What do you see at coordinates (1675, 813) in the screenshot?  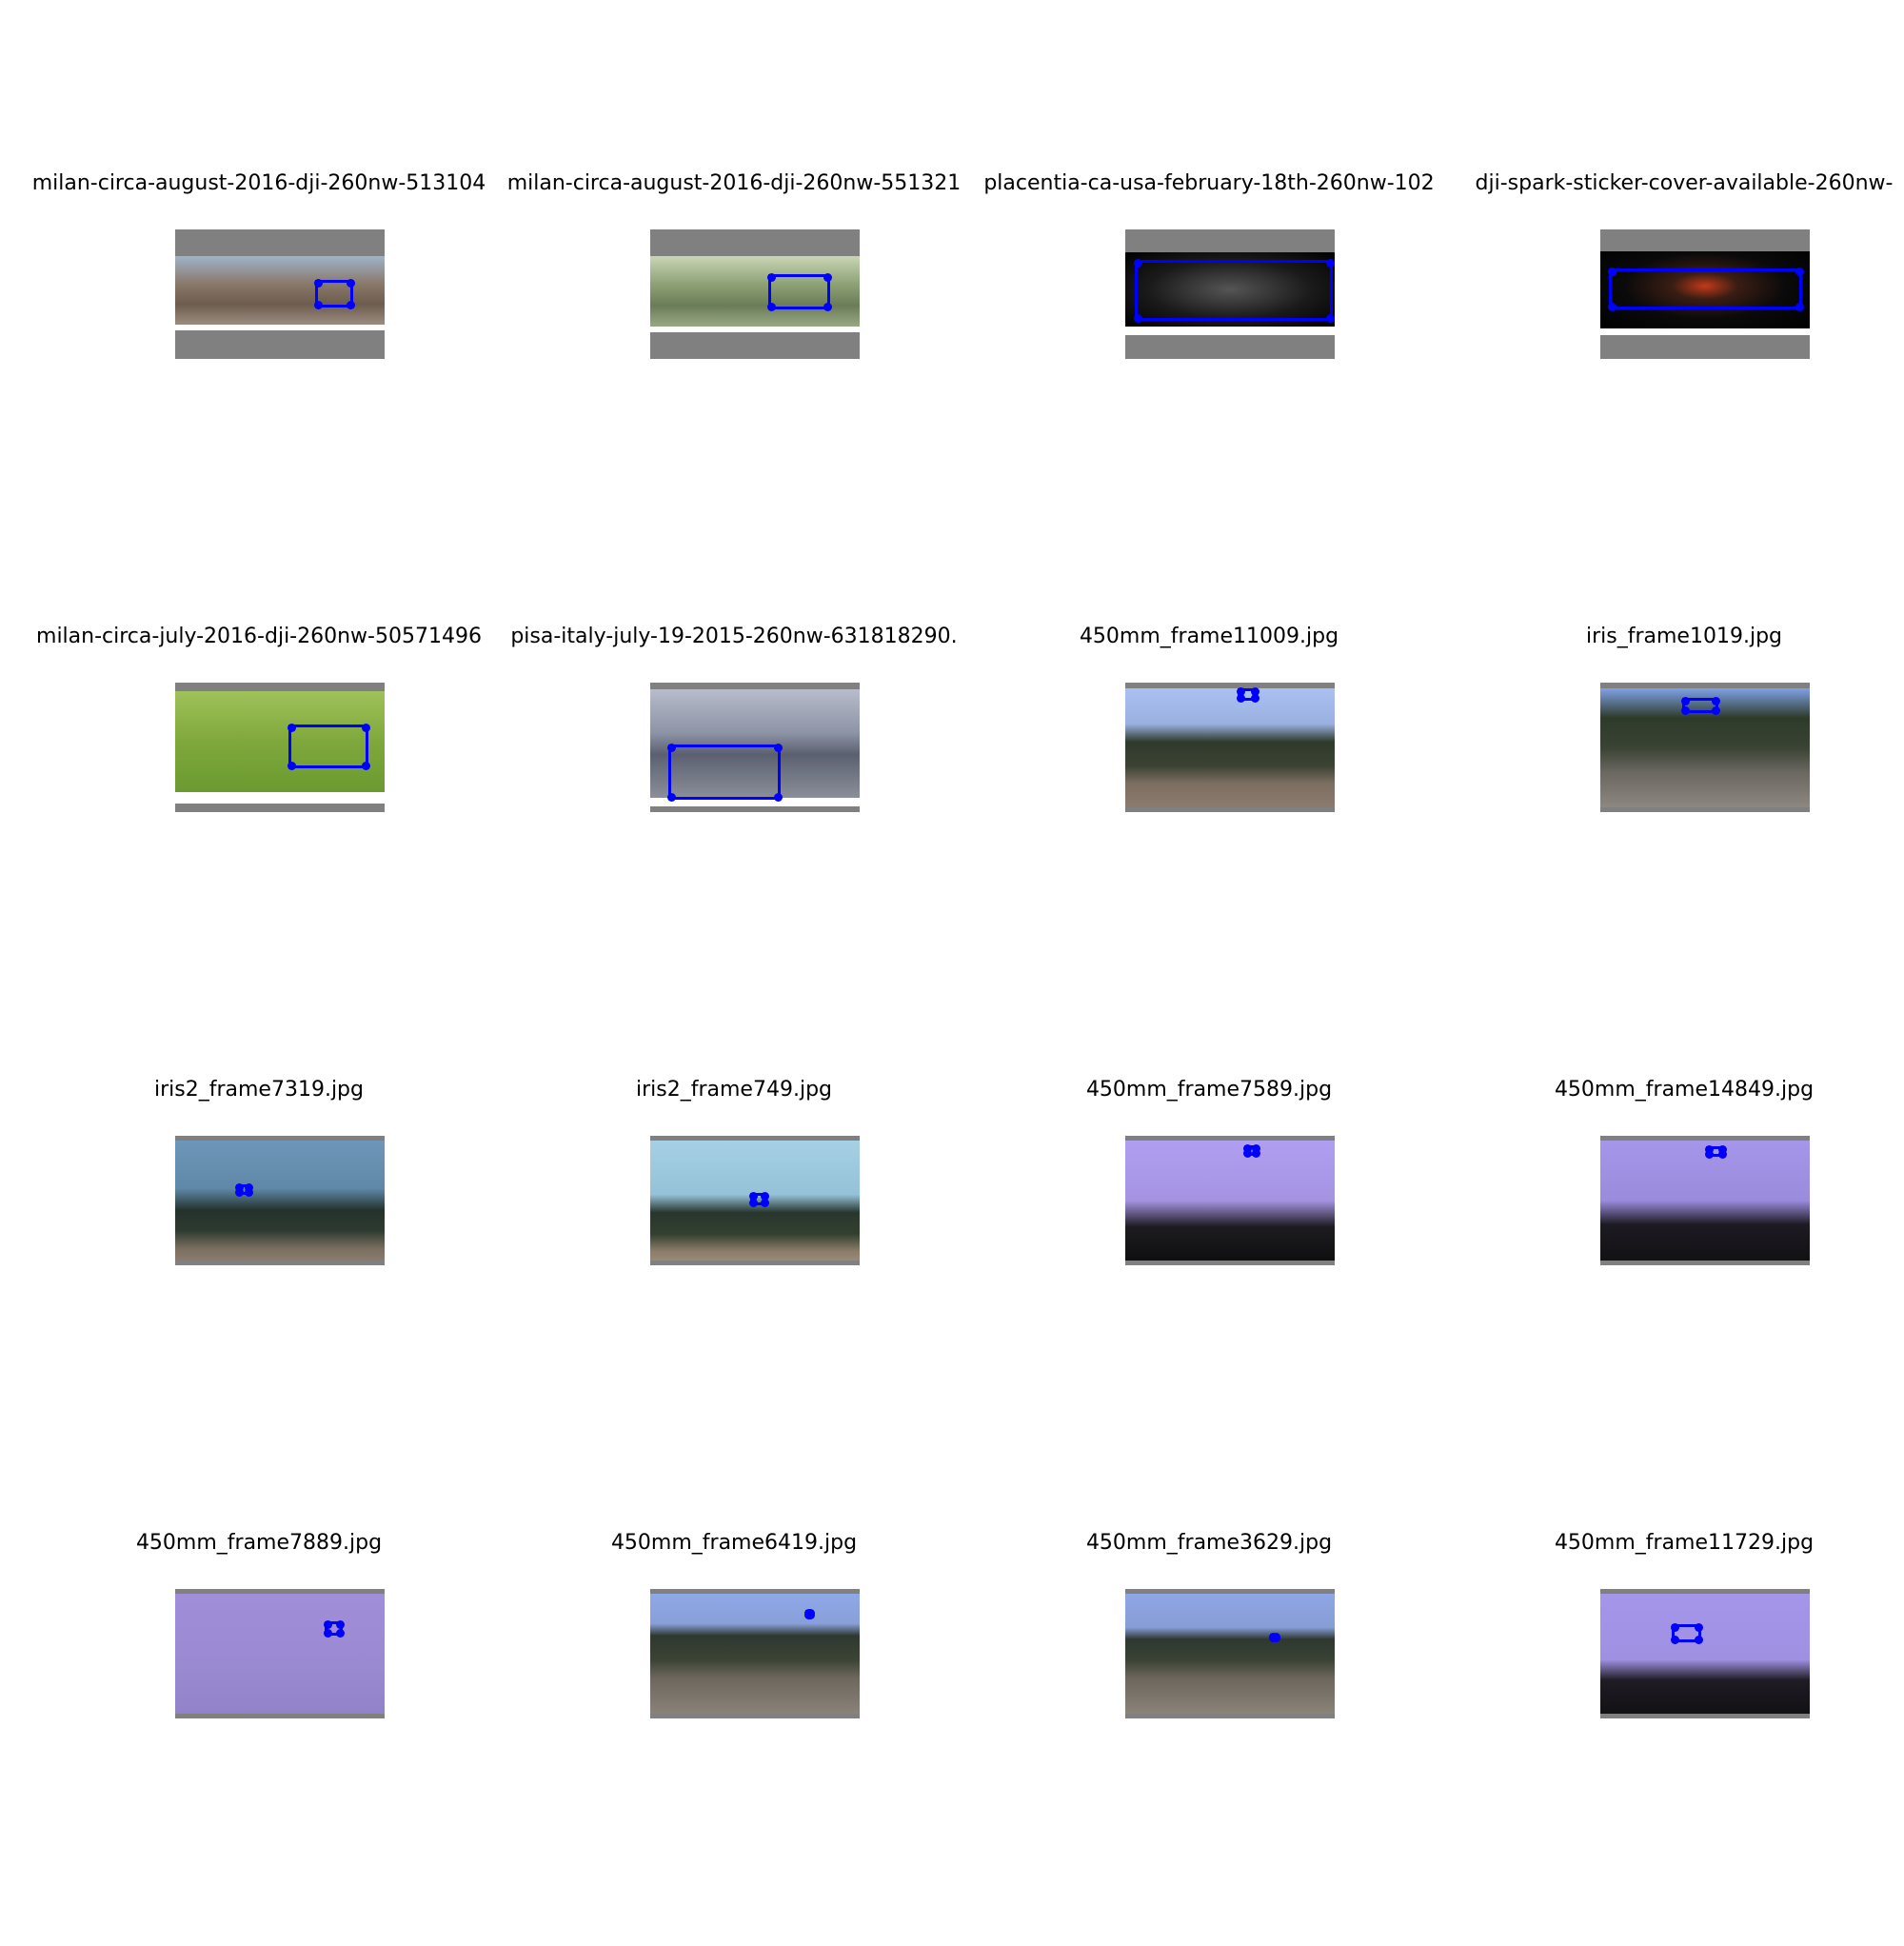 I see `grid-cell-8: iris_frame1019.jpg` at bounding box center [1675, 813].